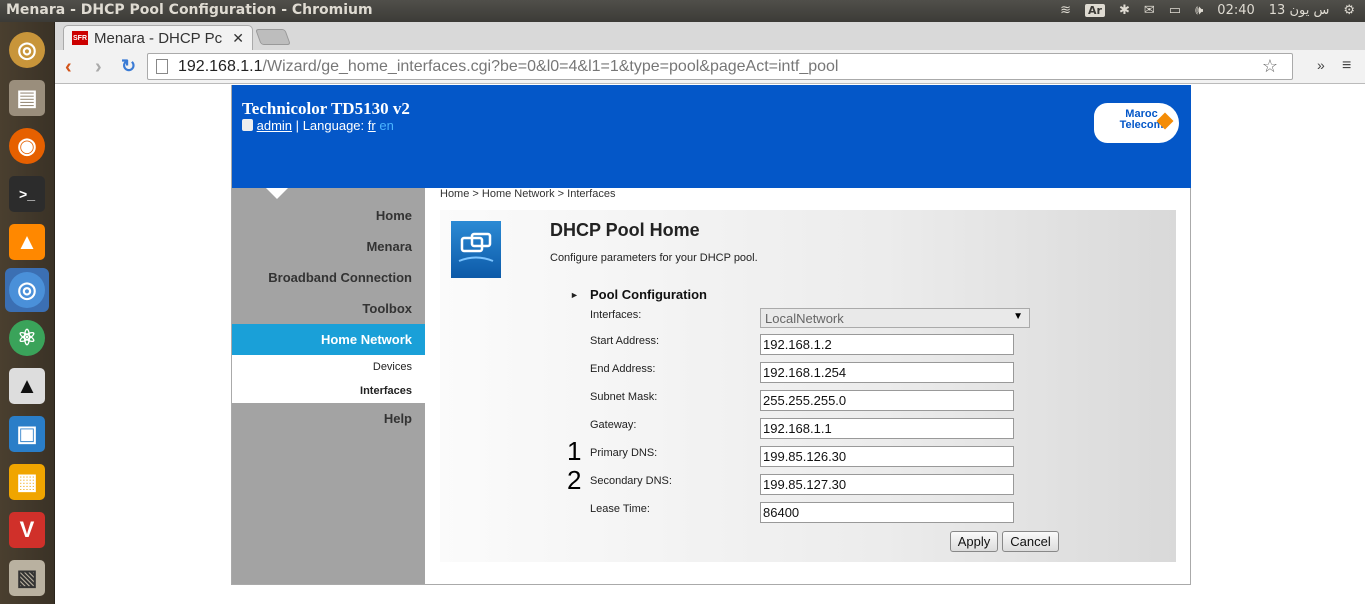 This screenshot has width=1365, height=604. Describe the element at coordinates (574, 451) in the screenshot. I see `annotation-number-1: 1` at that location.